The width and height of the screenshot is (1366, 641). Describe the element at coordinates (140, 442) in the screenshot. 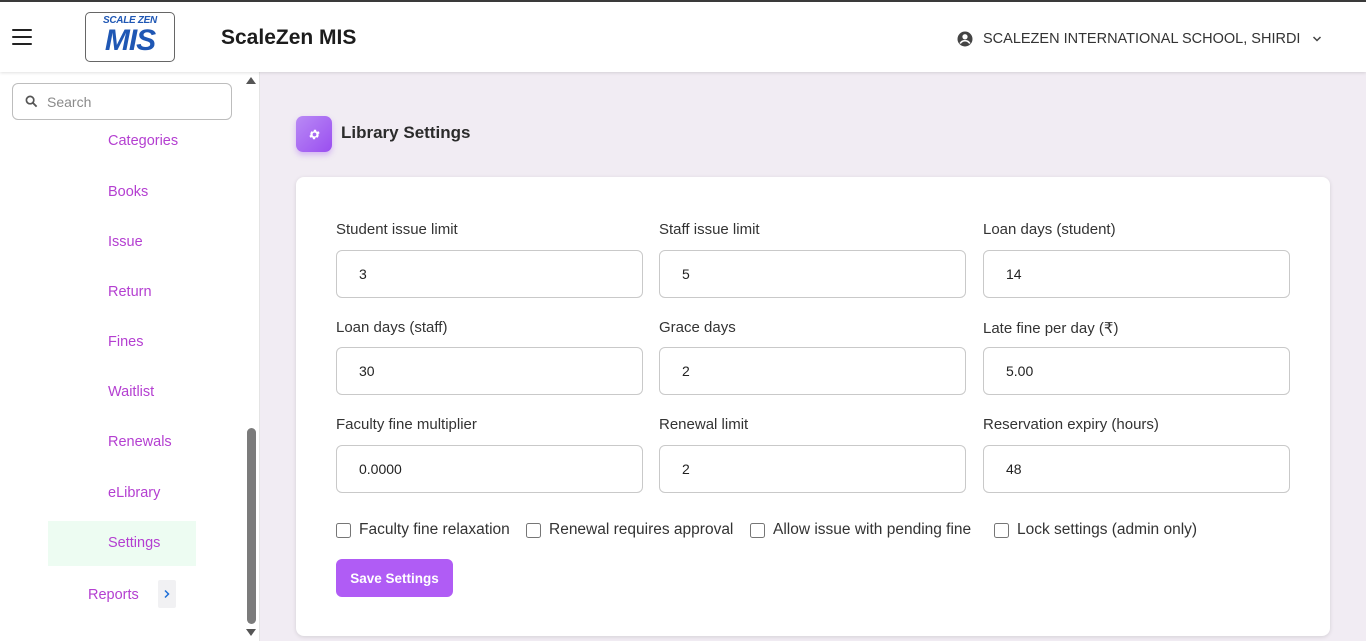

I see `sidebar-item-renewals: Renewals` at that location.